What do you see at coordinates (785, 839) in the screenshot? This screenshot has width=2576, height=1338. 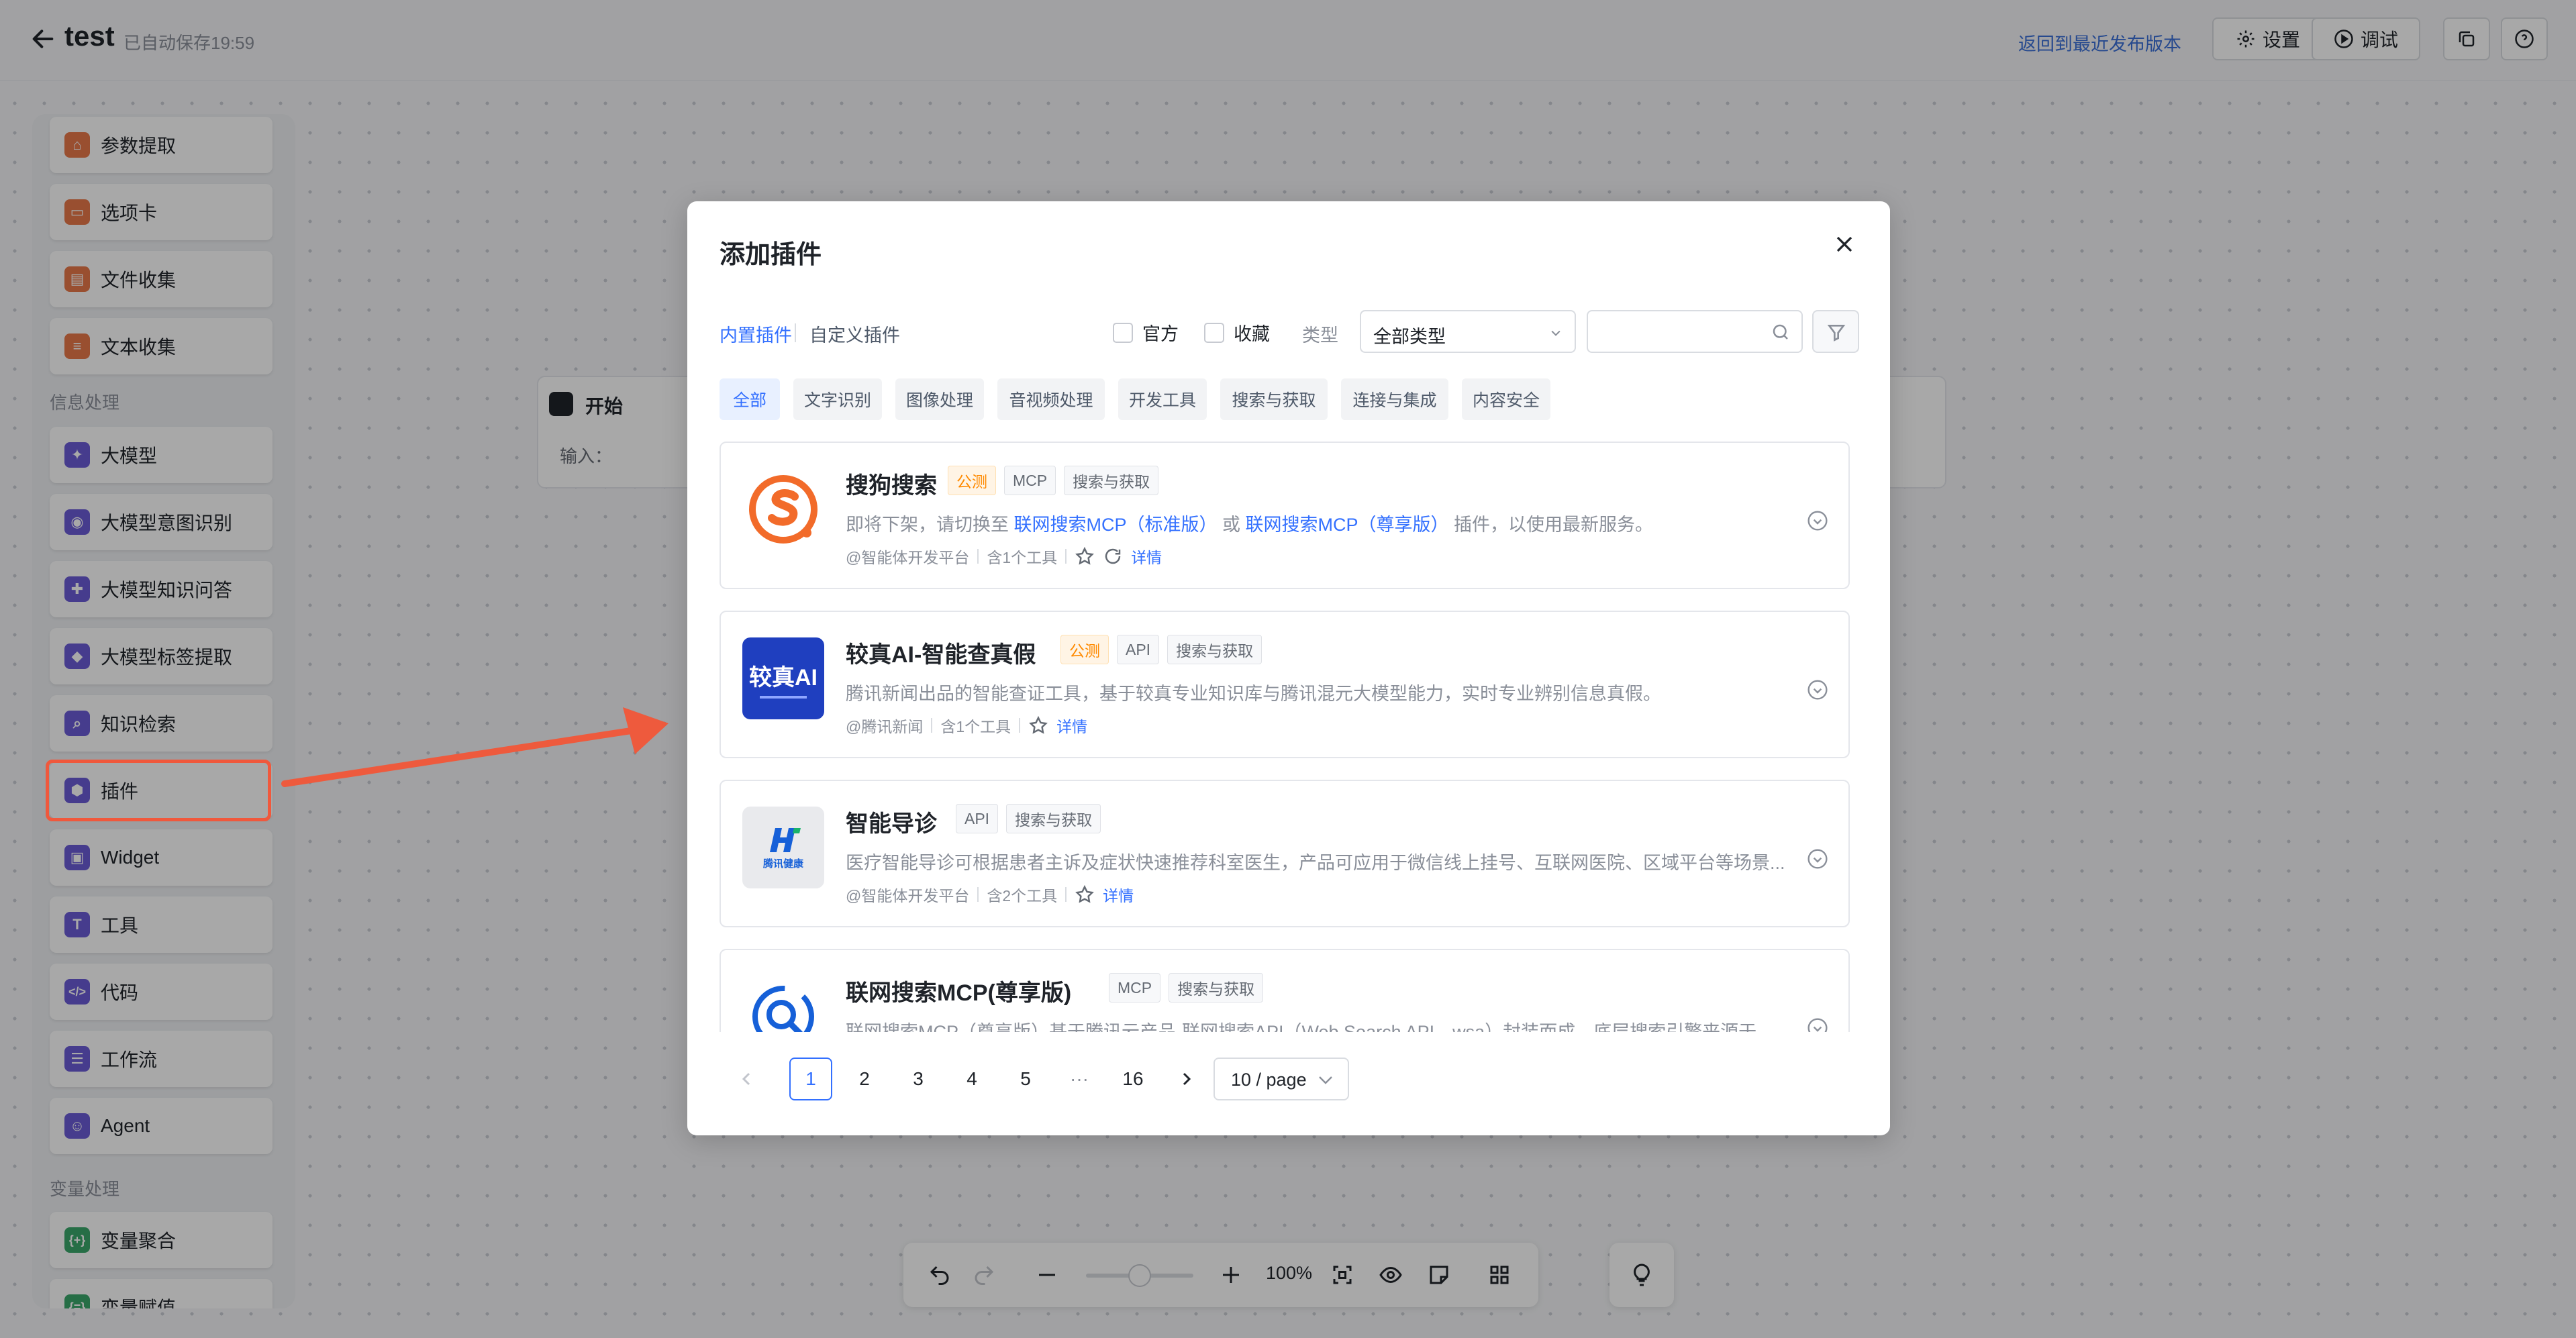 I see `health-h-icon` at bounding box center [785, 839].